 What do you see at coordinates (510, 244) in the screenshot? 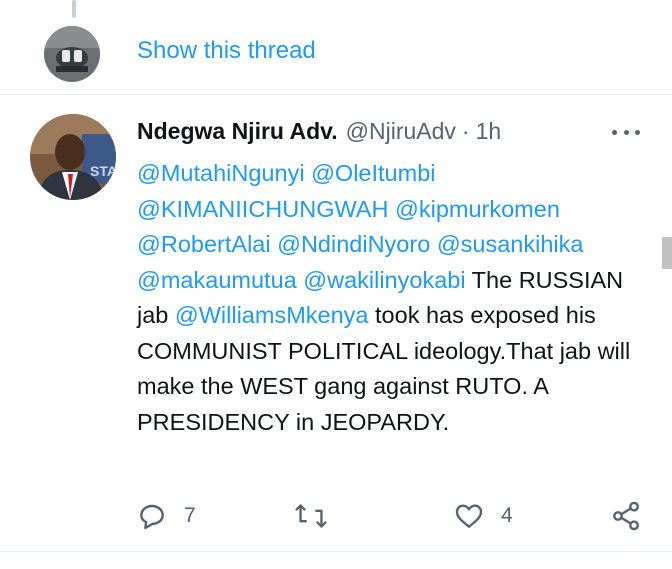
I see `mention-link: @susankihika` at bounding box center [510, 244].